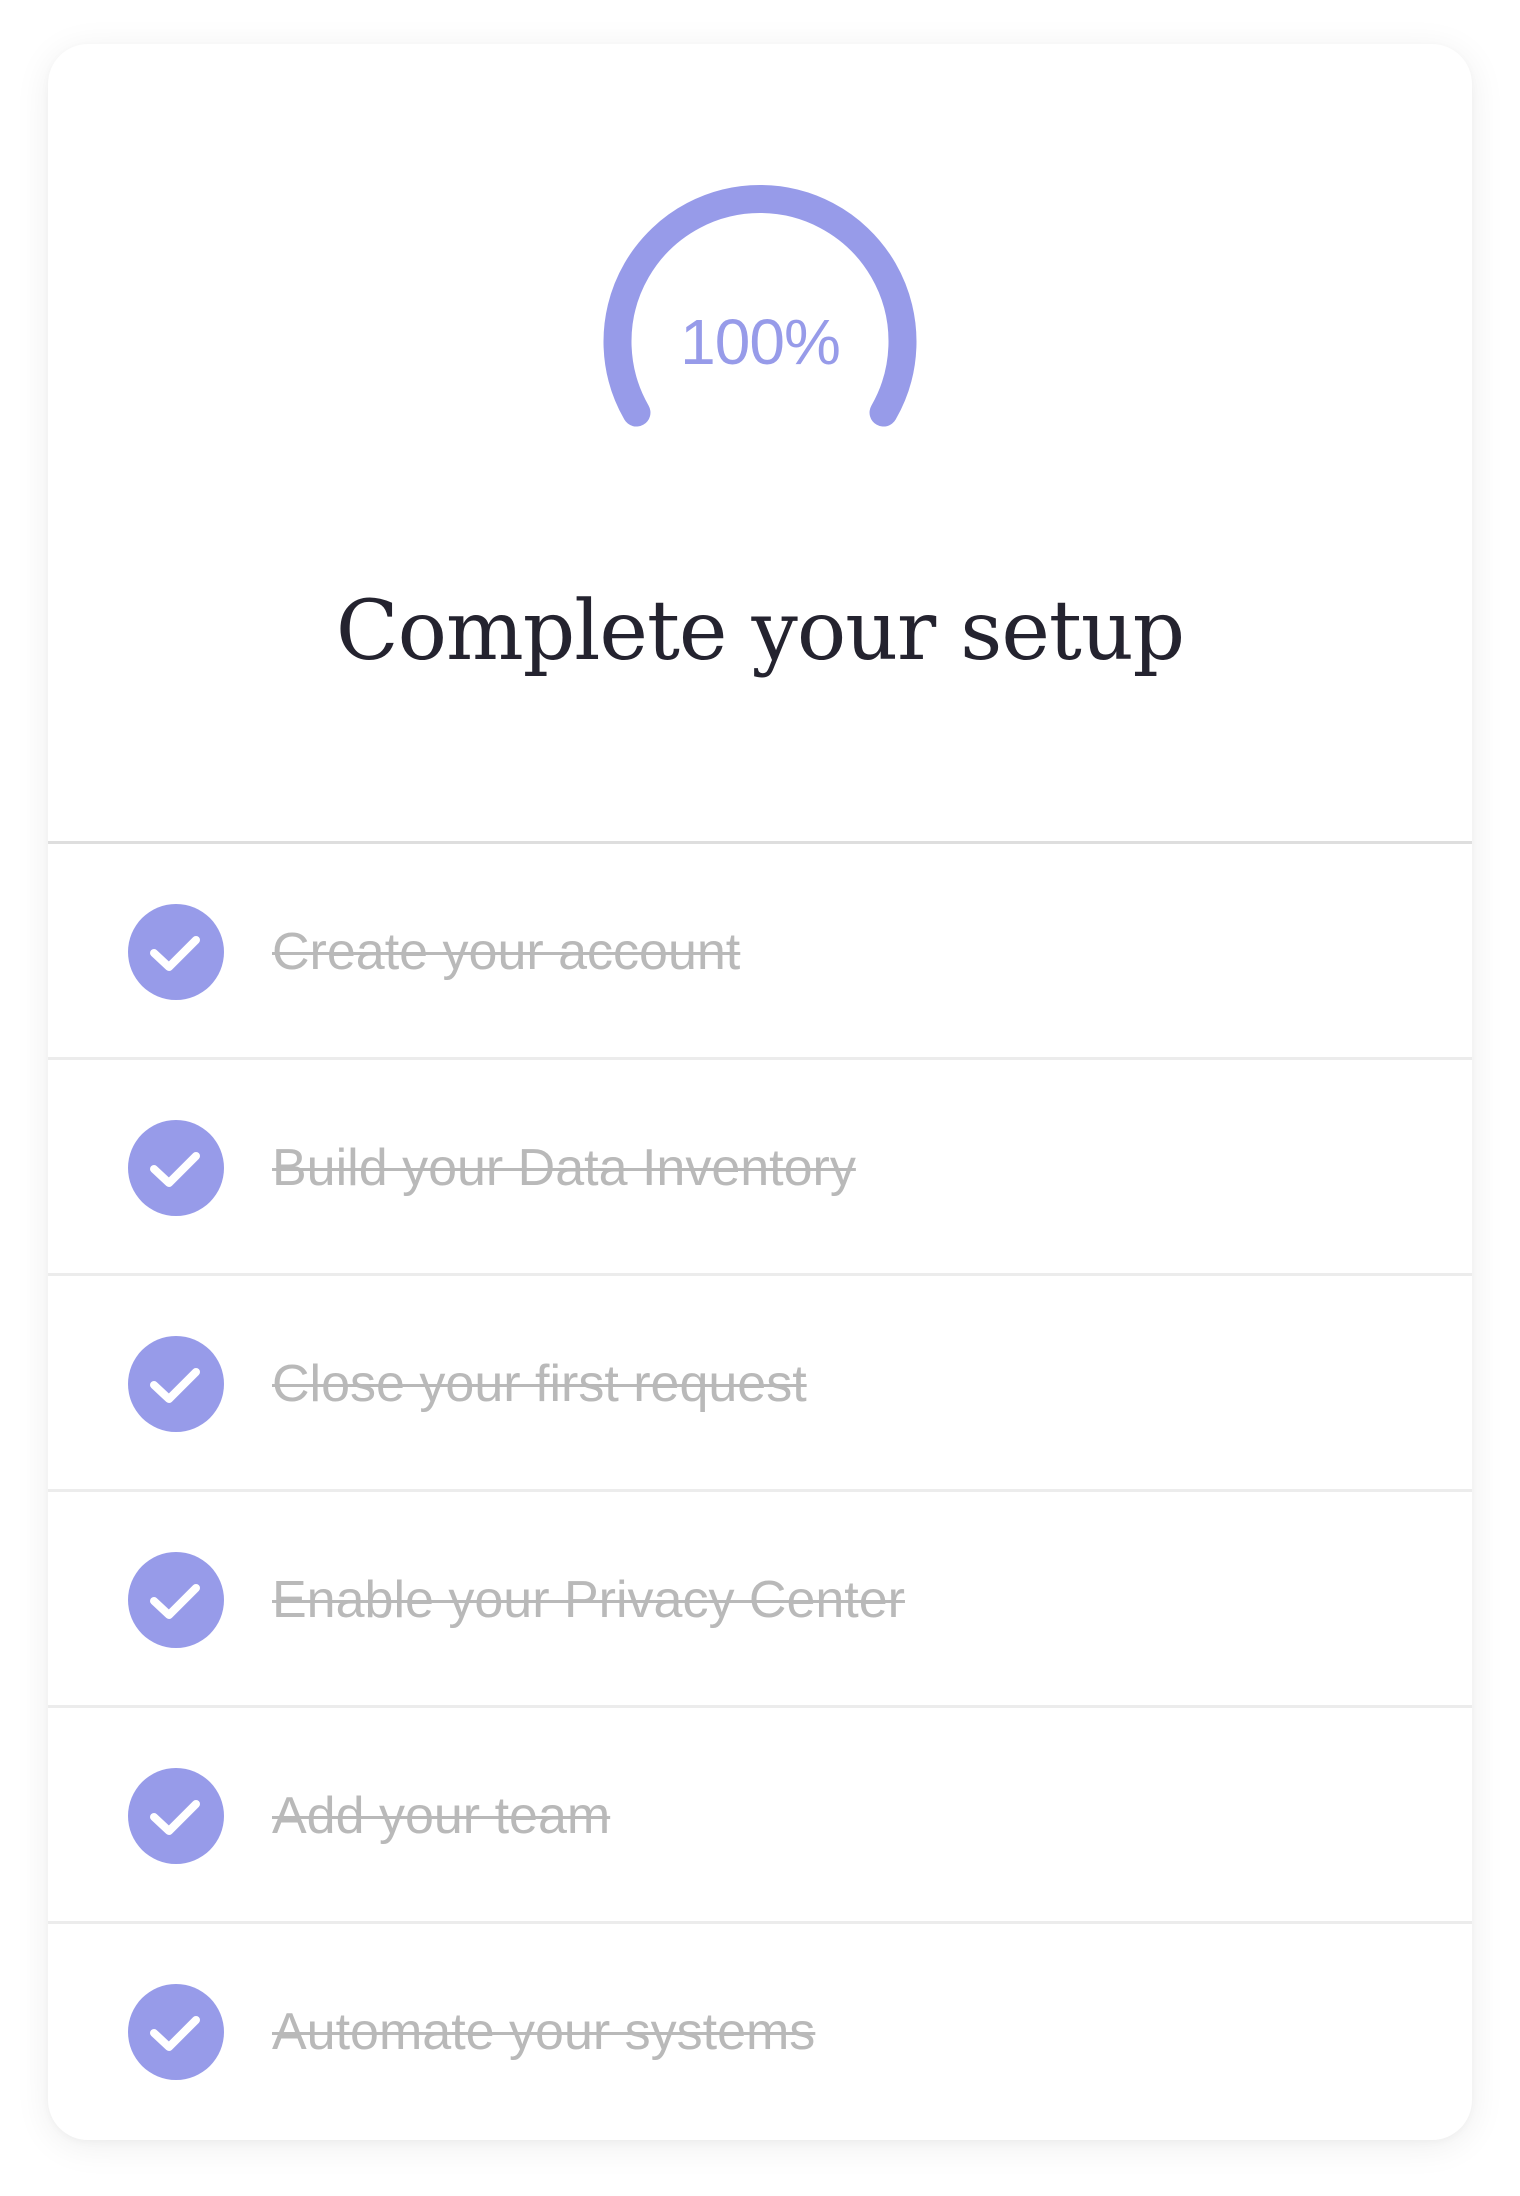 Image resolution: width=1520 pixels, height=2196 pixels. What do you see at coordinates (760, 952) in the screenshot?
I see `checklist-item-create-account: Create your account` at bounding box center [760, 952].